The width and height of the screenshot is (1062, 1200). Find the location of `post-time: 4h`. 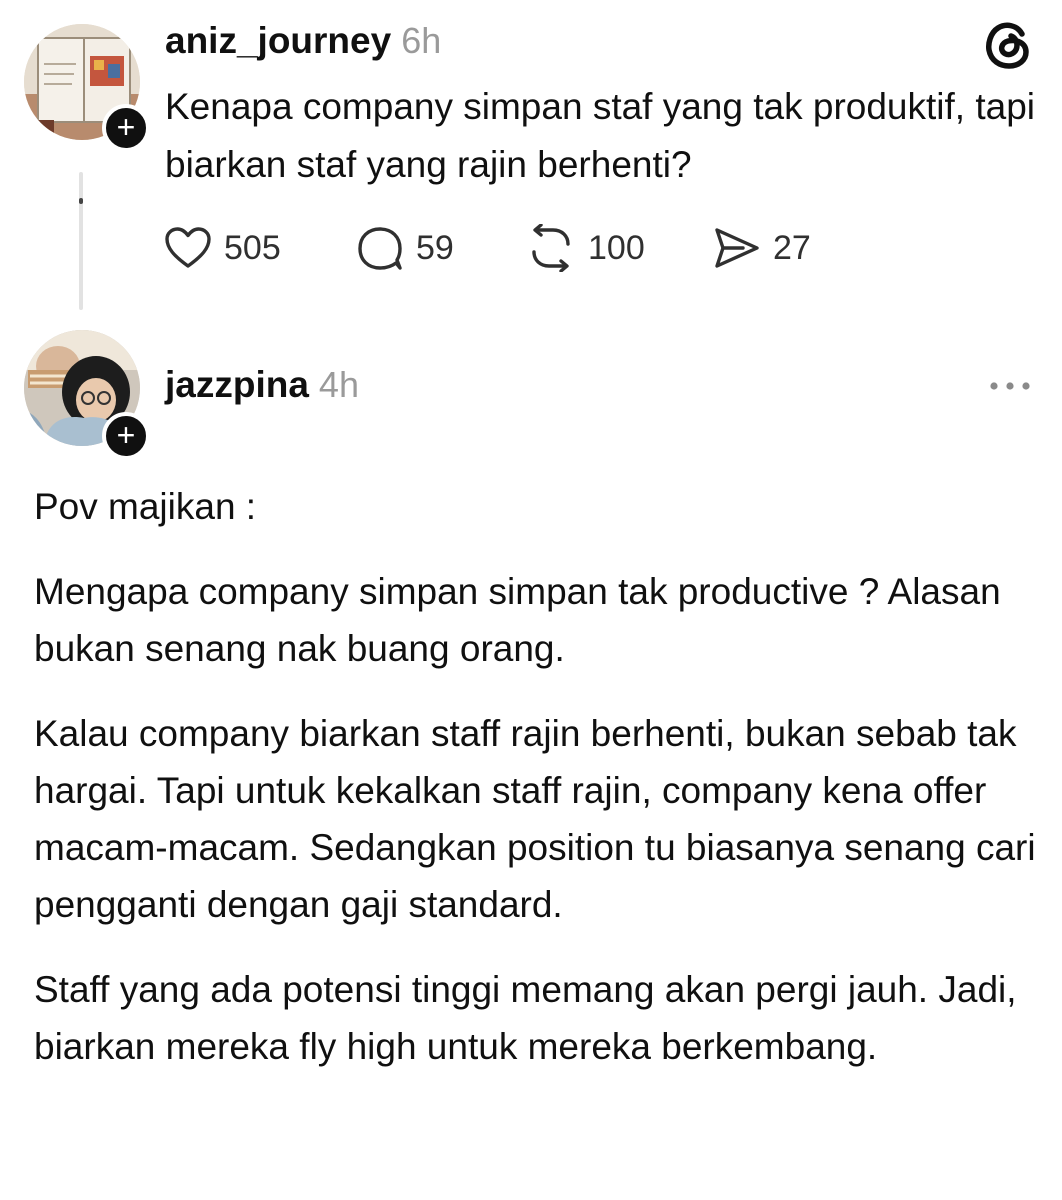

post-time: 4h is located at coordinates (338, 384).